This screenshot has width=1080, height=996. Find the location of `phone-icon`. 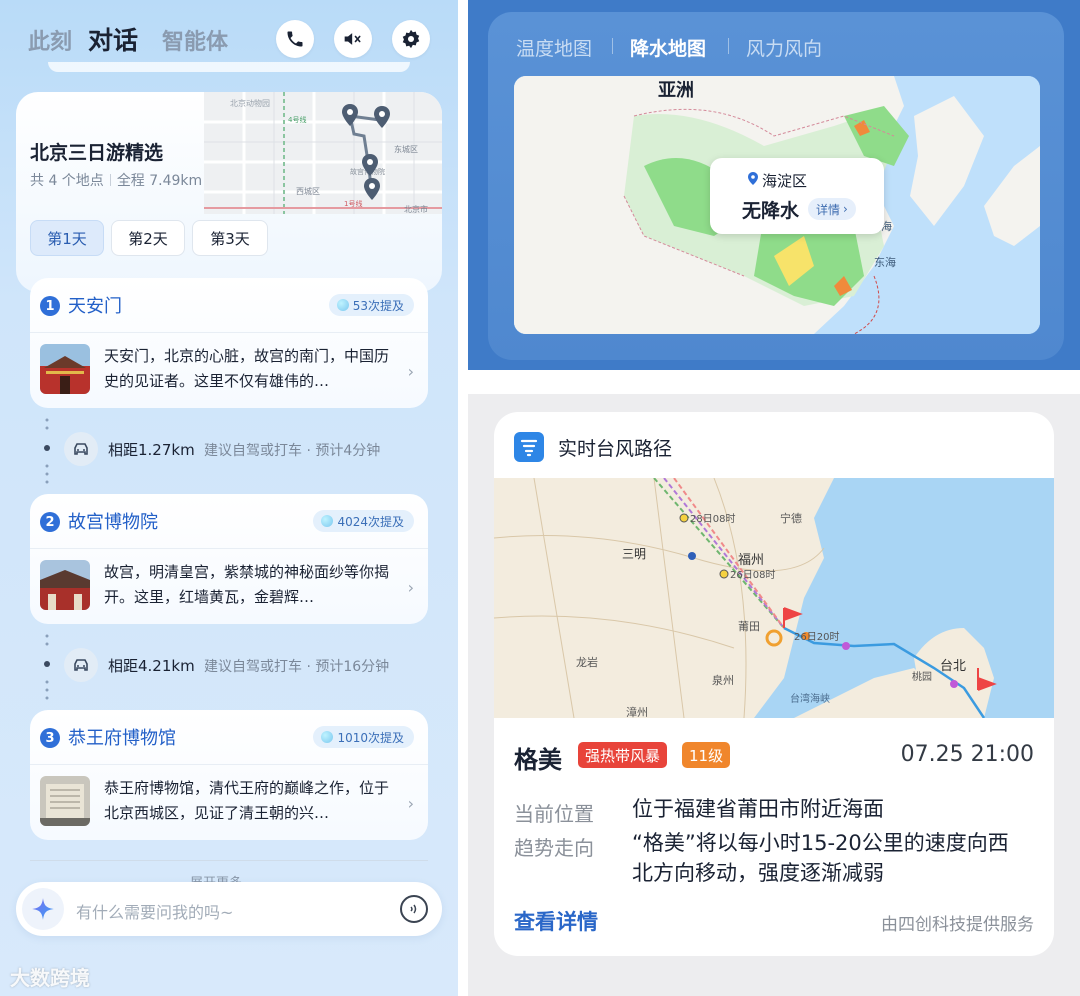

phone-icon is located at coordinates (295, 39).